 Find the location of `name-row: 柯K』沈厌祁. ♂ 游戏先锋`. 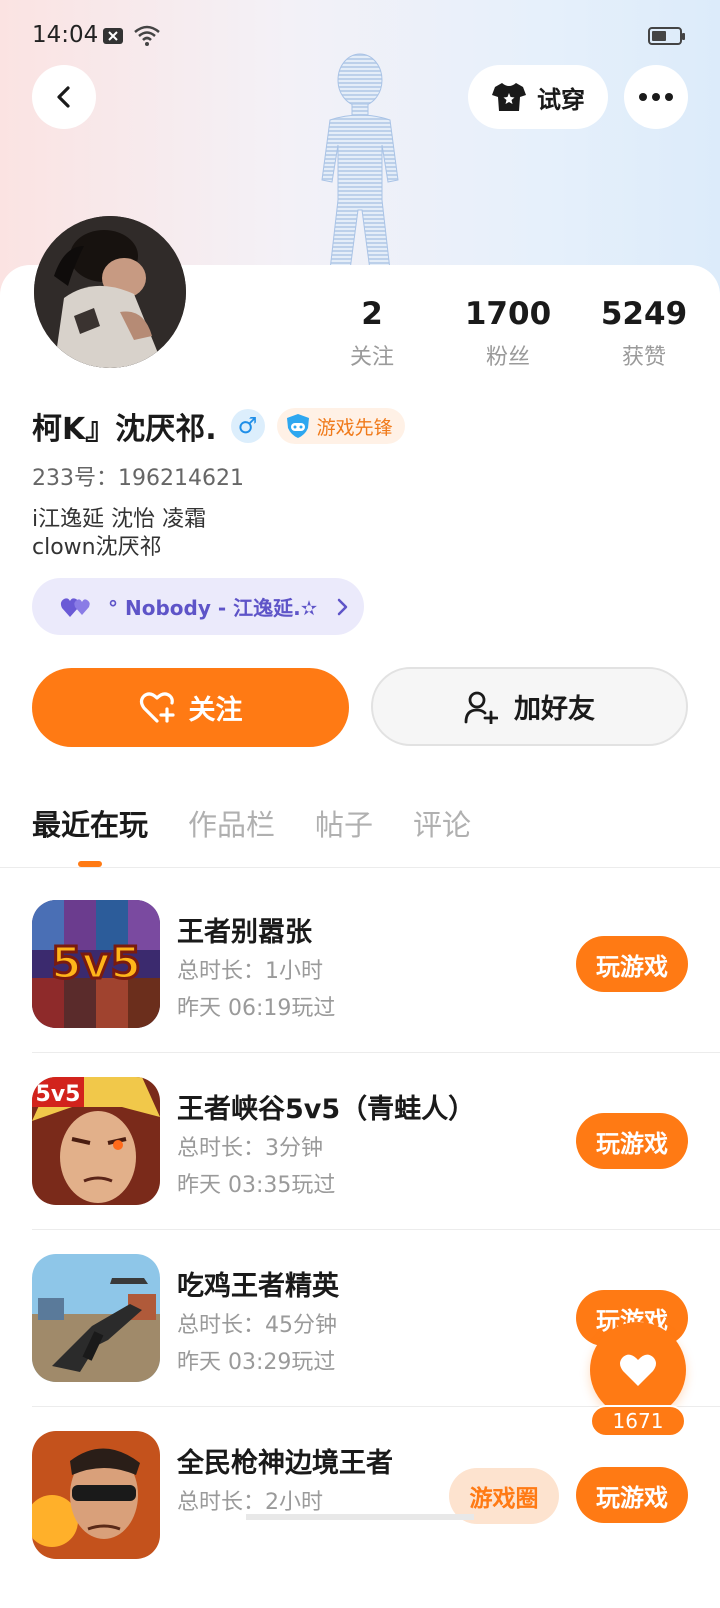

name-row: 柯K』沈厌祁. ♂ 游戏先锋 is located at coordinates (218, 426).